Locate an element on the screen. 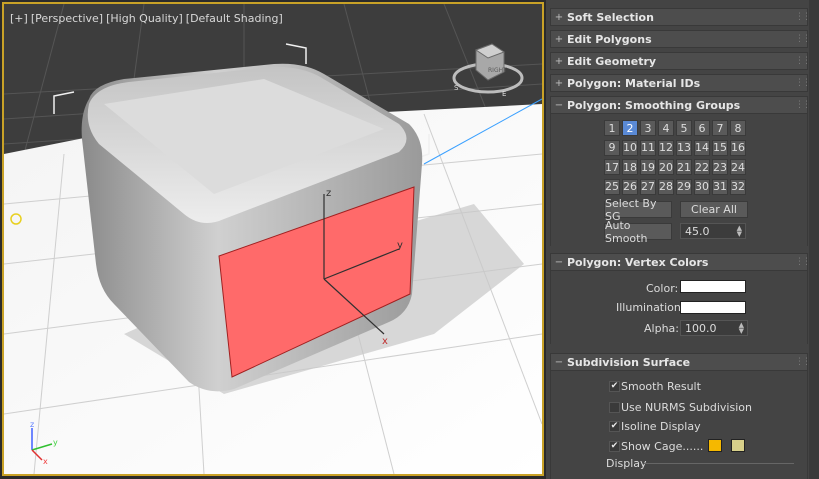 This screenshot has width=819, height=479. illumination-swatch is located at coordinates (713, 307).